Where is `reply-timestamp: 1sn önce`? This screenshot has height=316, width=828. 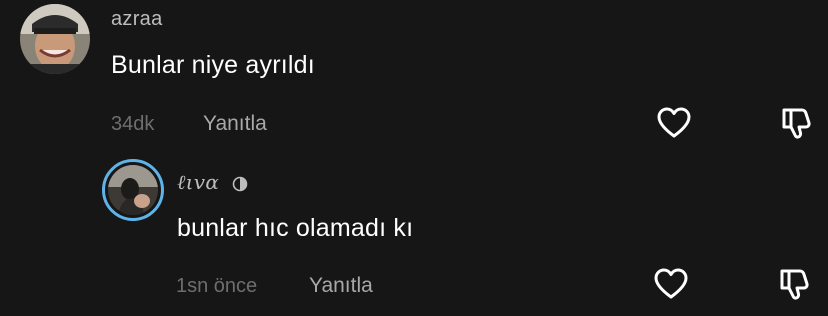
reply-timestamp: 1sn önce is located at coordinates (217, 286).